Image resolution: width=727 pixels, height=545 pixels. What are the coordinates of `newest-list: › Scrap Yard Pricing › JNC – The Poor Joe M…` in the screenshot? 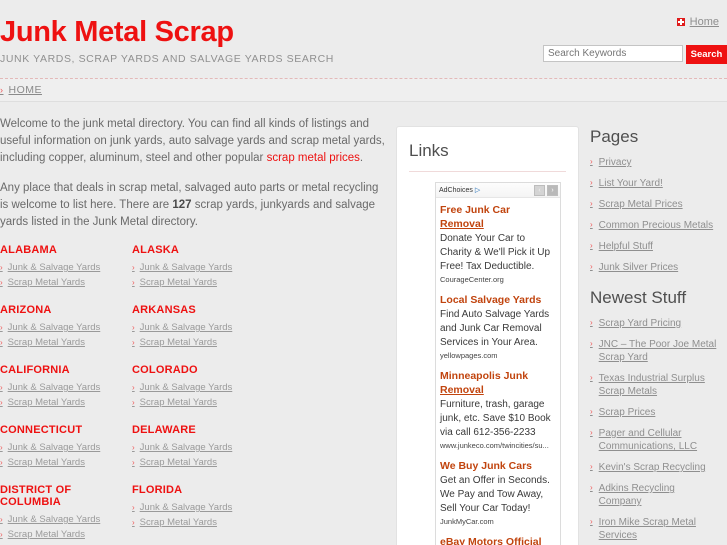 It's located at (654, 431).